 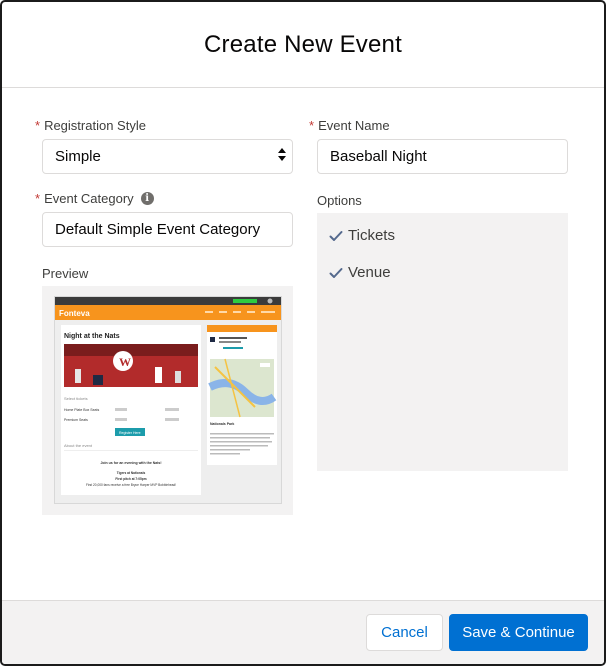 What do you see at coordinates (354, 125) in the screenshot?
I see `event-name-label-text: Event Name` at bounding box center [354, 125].